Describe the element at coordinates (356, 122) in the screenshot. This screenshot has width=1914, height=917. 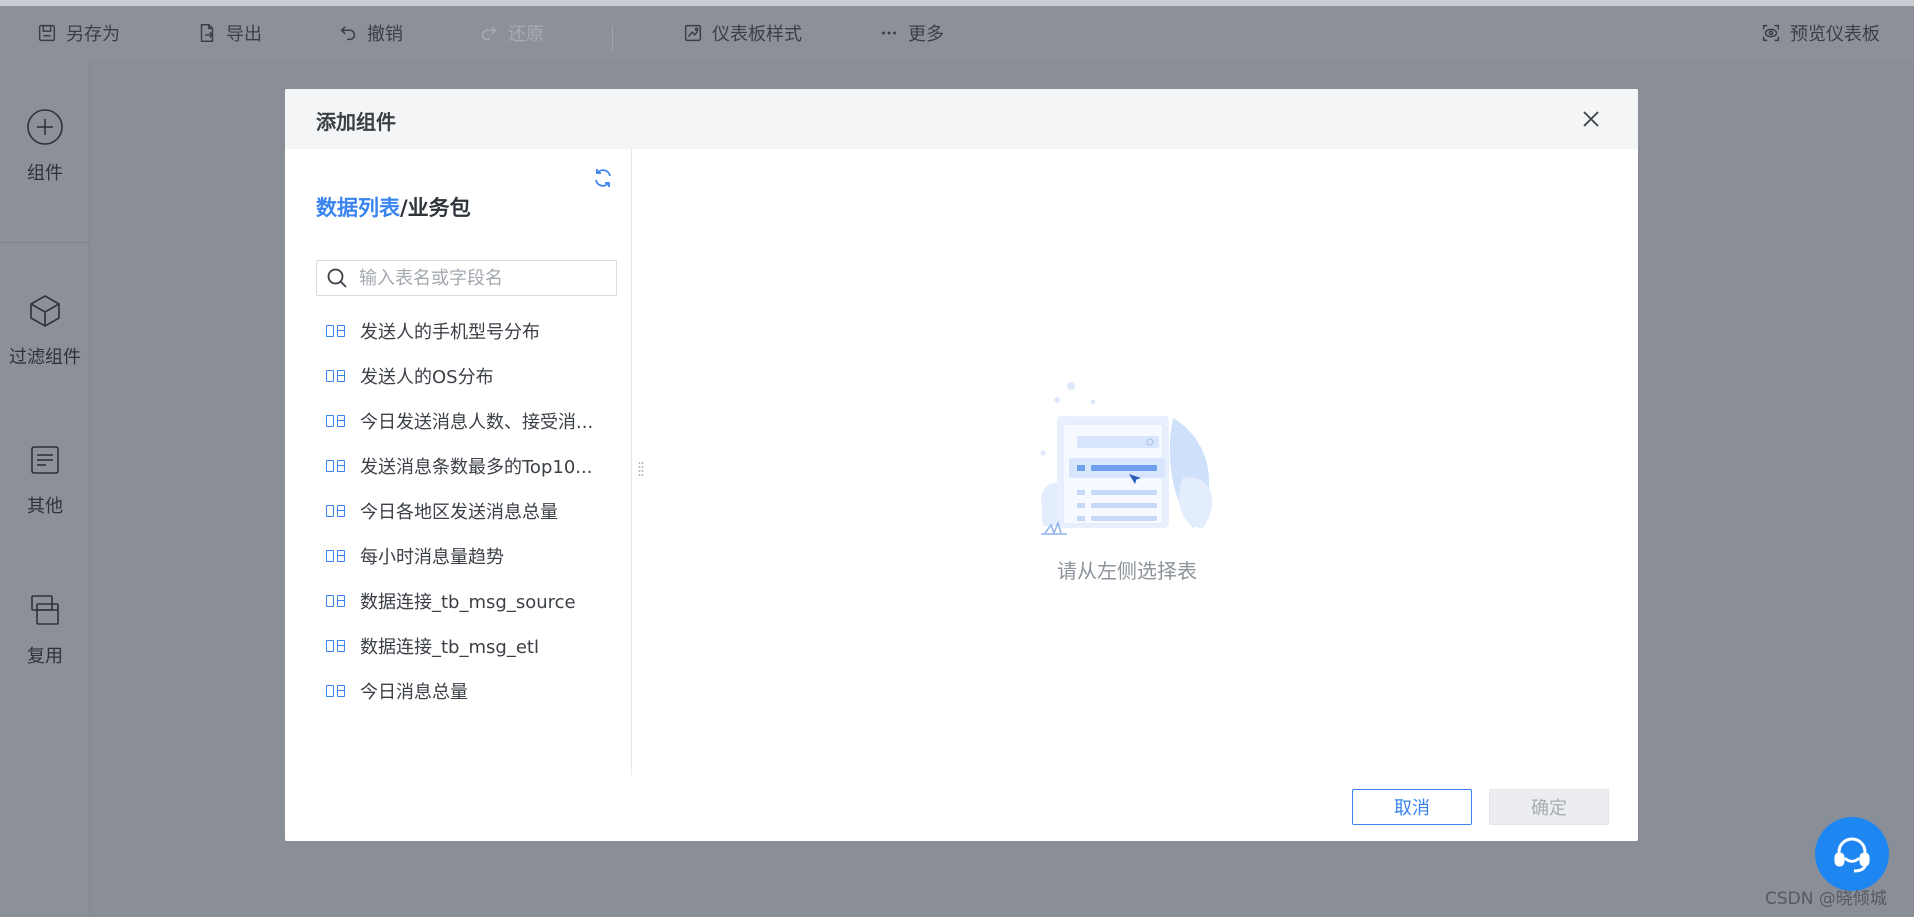
I see `dialog-title: 添加组件` at that location.